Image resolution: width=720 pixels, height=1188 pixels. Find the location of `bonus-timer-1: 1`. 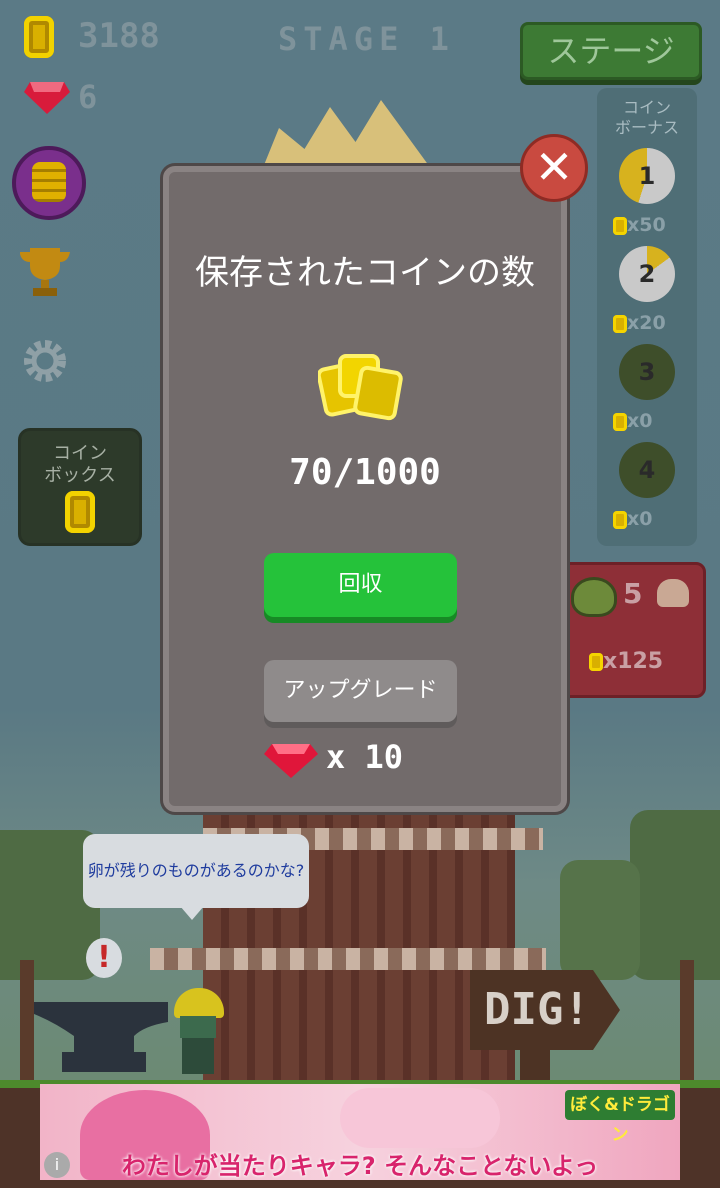

bonus-timer-1: 1 is located at coordinates (647, 176).